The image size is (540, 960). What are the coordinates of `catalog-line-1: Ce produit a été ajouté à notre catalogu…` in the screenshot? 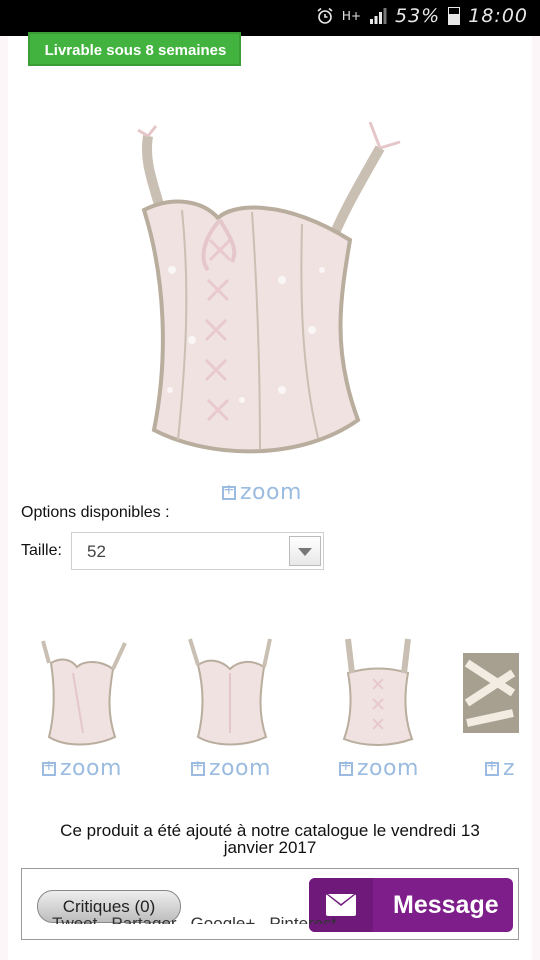 It's located at (270, 830).